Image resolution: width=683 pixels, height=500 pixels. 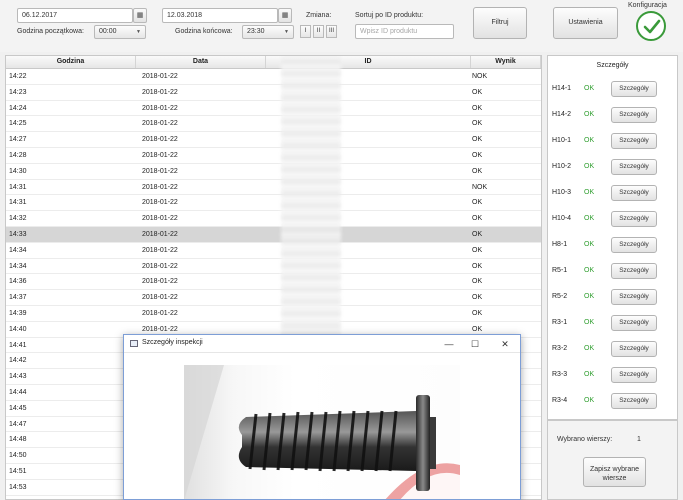 What do you see at coordinates (134, 343) in the screenshot?
I see `window-icon` at bounding box center [134, 343].